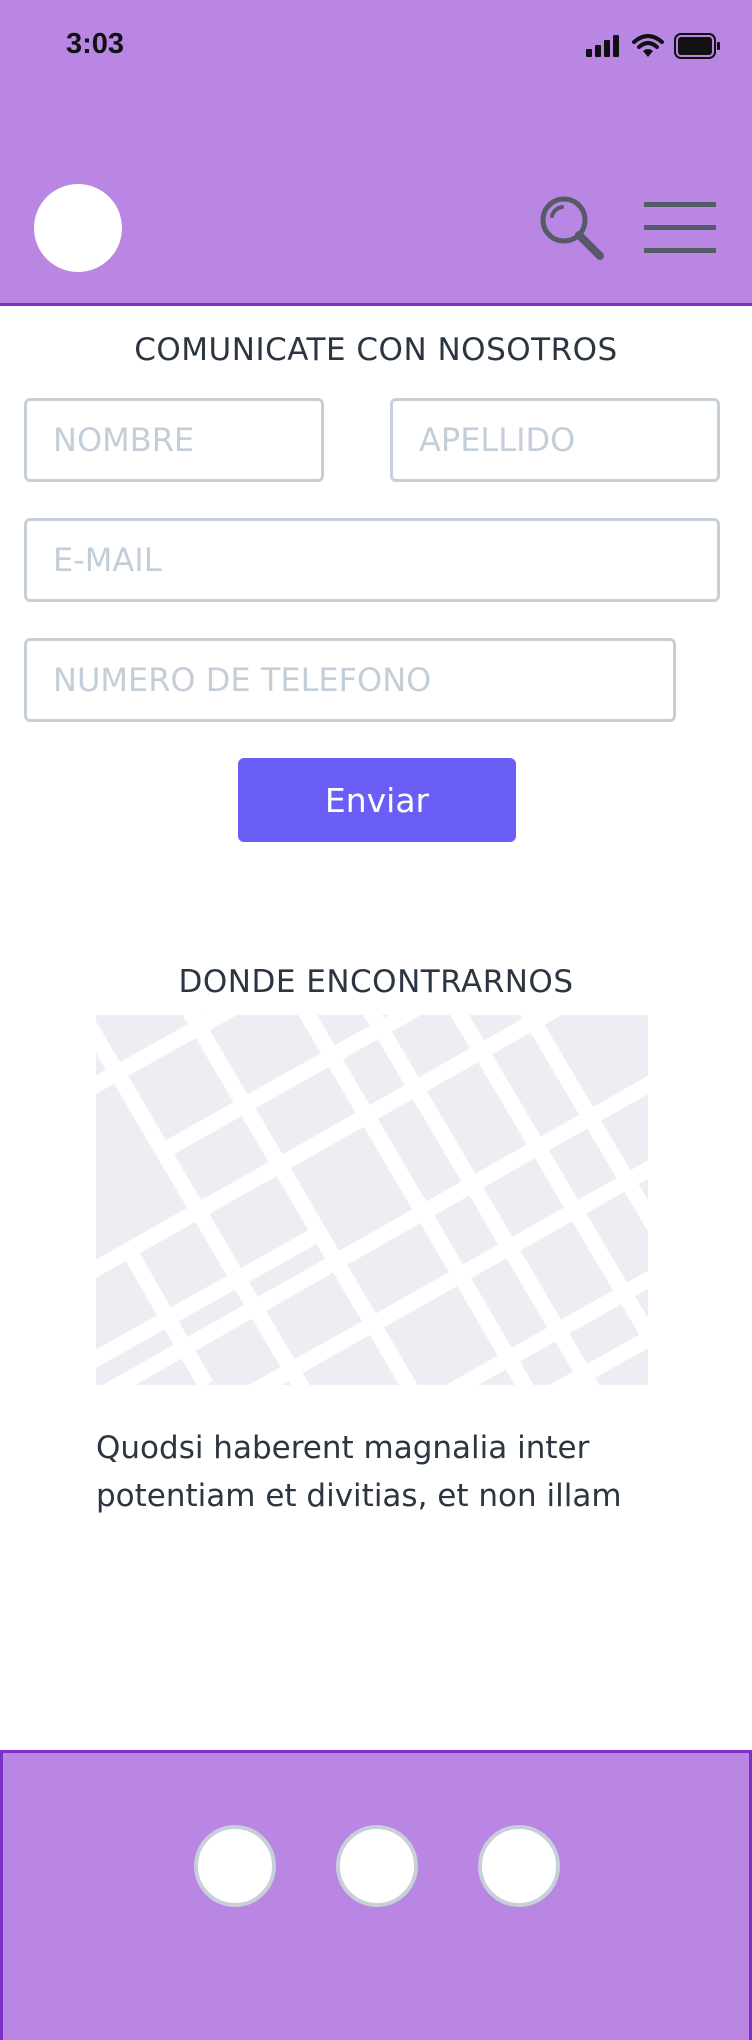 This screenshot has height=2040, width=752. Describe the element at coordinates (697, 46) in the screenshot. I see `battery-icon` at that location.